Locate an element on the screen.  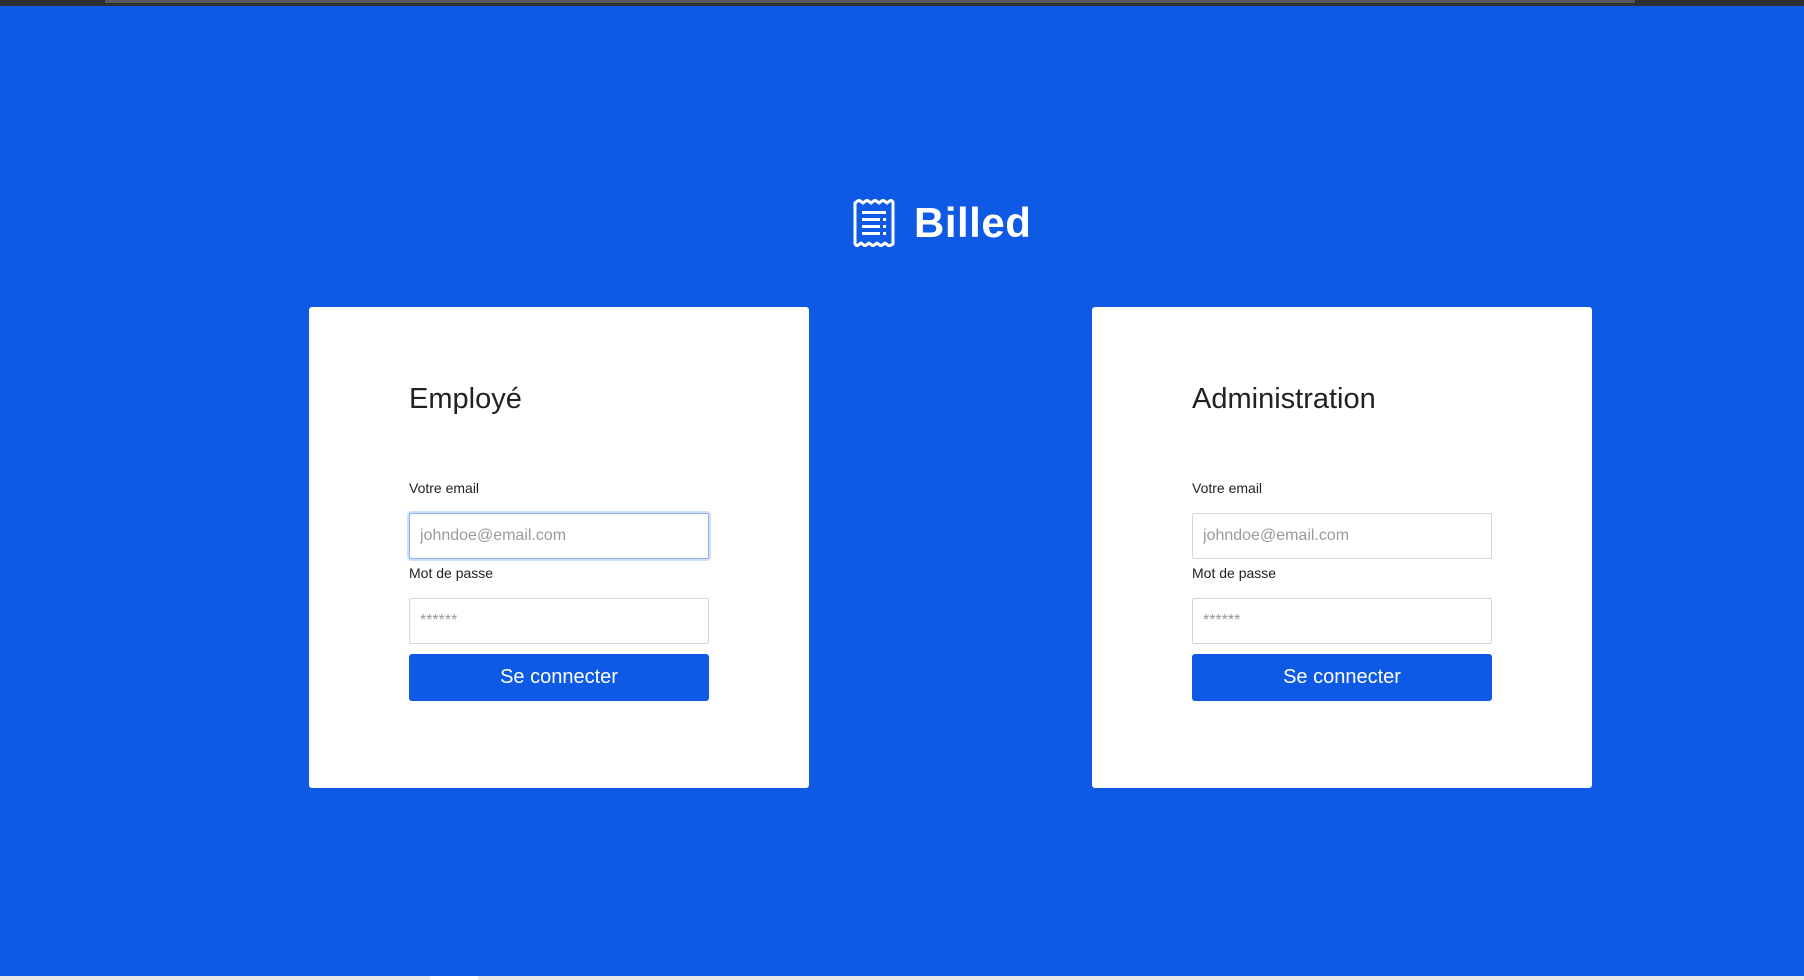
admin-password-input is located at coordinates (1342, 621).